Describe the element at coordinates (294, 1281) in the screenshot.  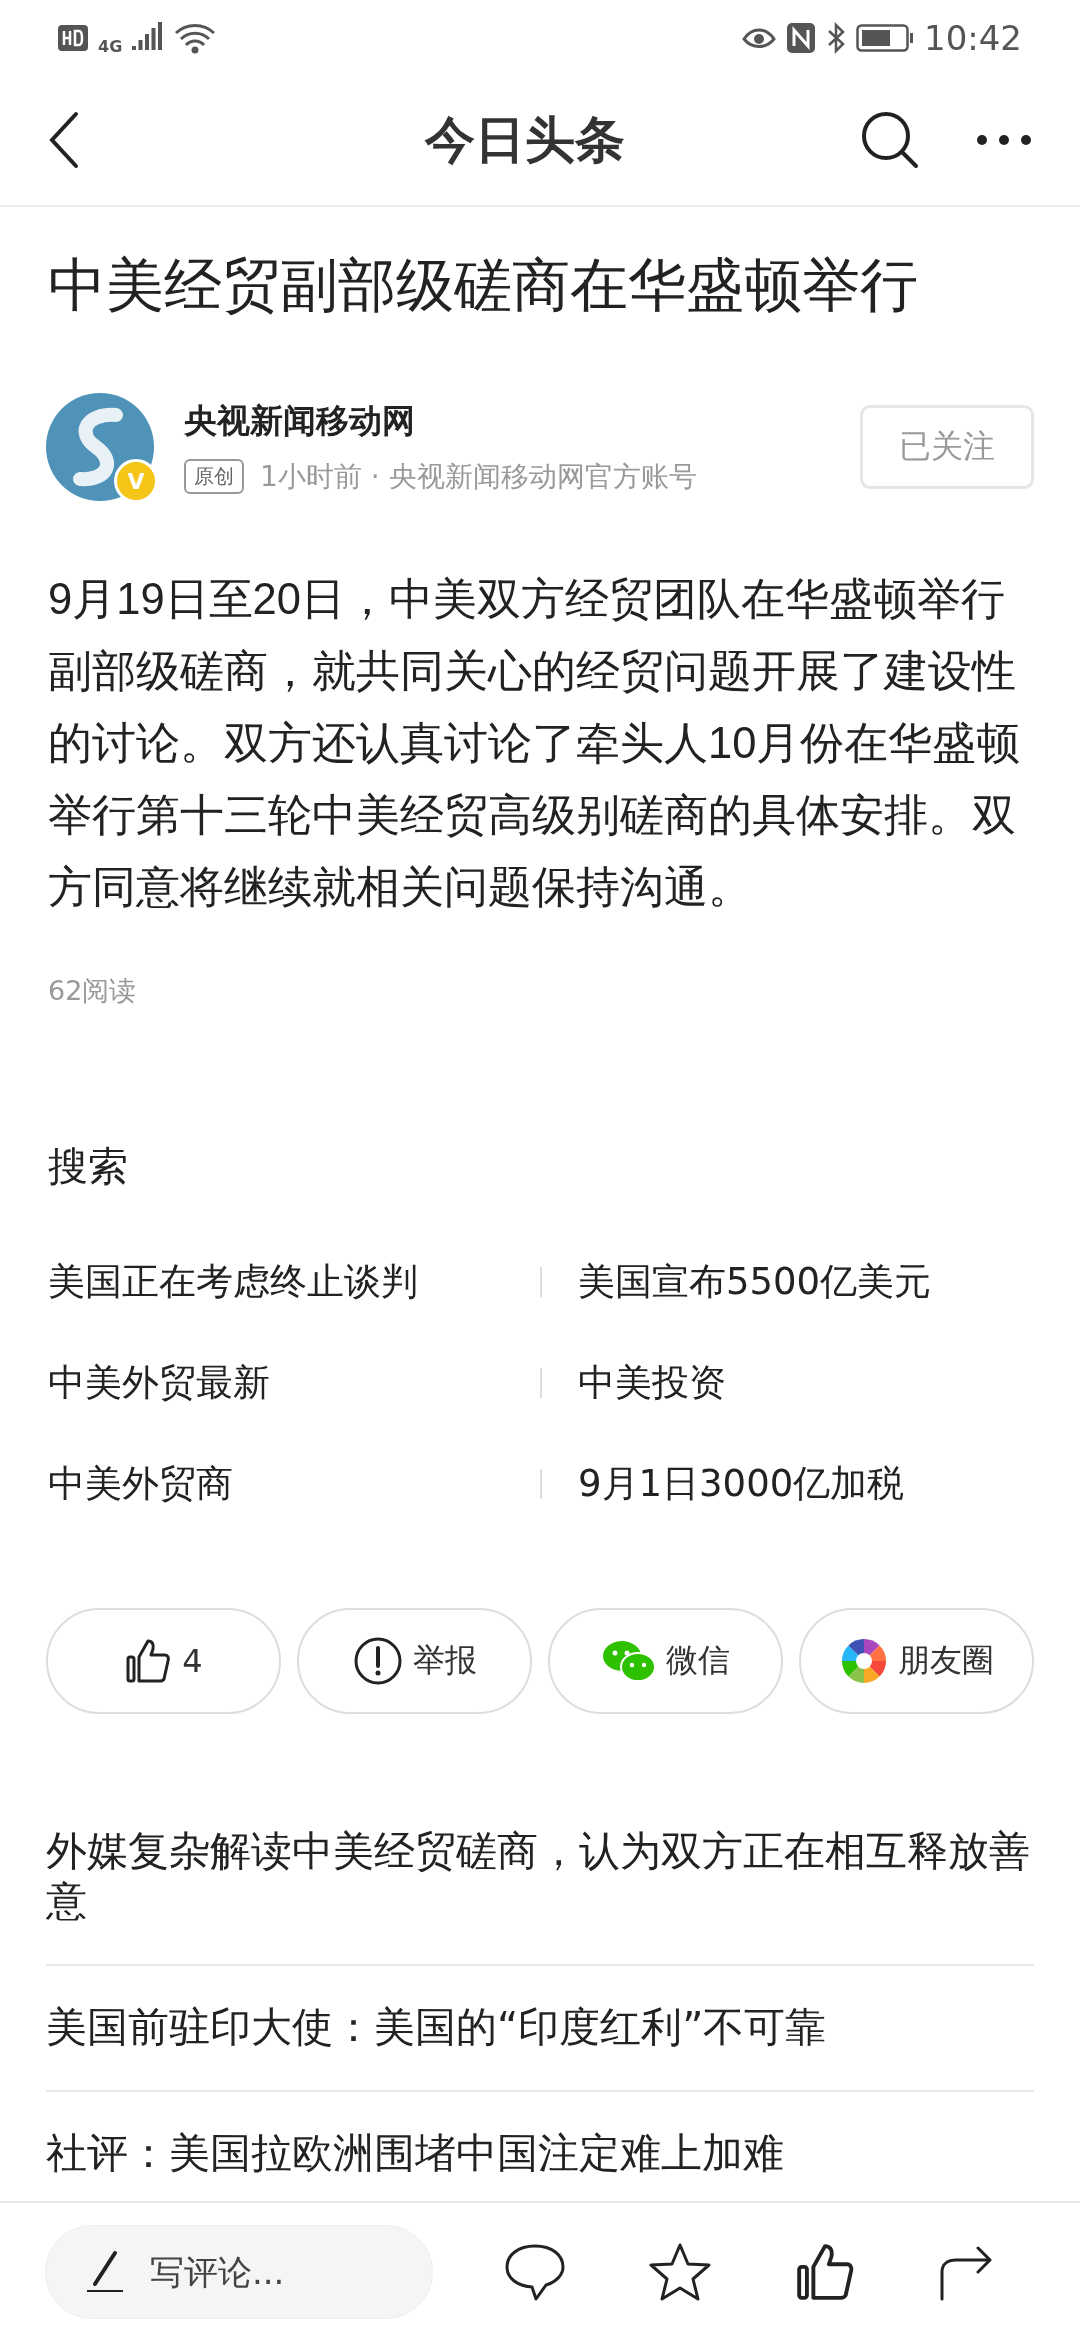
I see `search-suggestion: 美国正在考虑终止谈判` at that location.